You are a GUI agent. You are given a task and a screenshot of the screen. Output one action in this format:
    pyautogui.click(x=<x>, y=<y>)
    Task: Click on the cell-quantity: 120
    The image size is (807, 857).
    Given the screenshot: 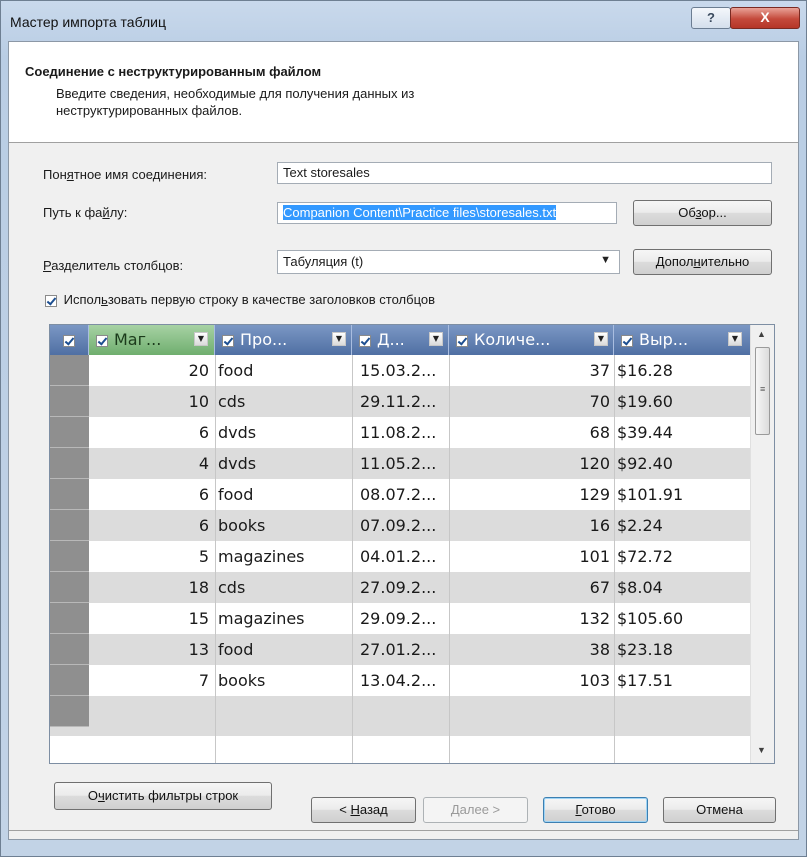 What is the action you would take?
    pyautogui.click(x=594, y=463)
    